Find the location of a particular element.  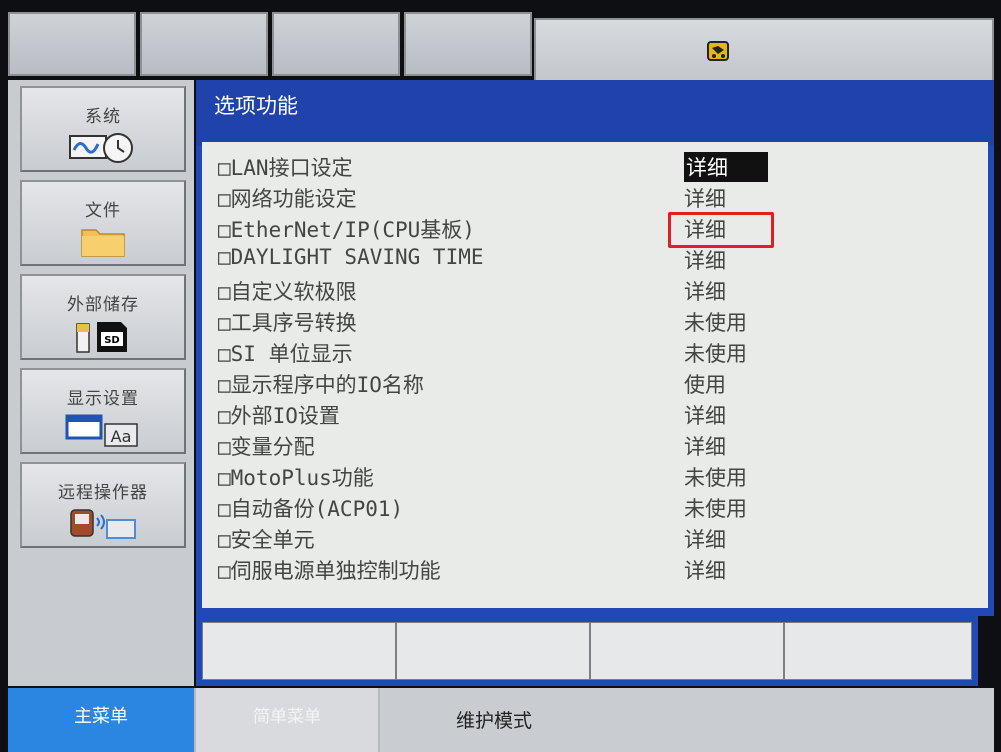

option-name: □SI 单位显示 is located at coordinates (285, 354).